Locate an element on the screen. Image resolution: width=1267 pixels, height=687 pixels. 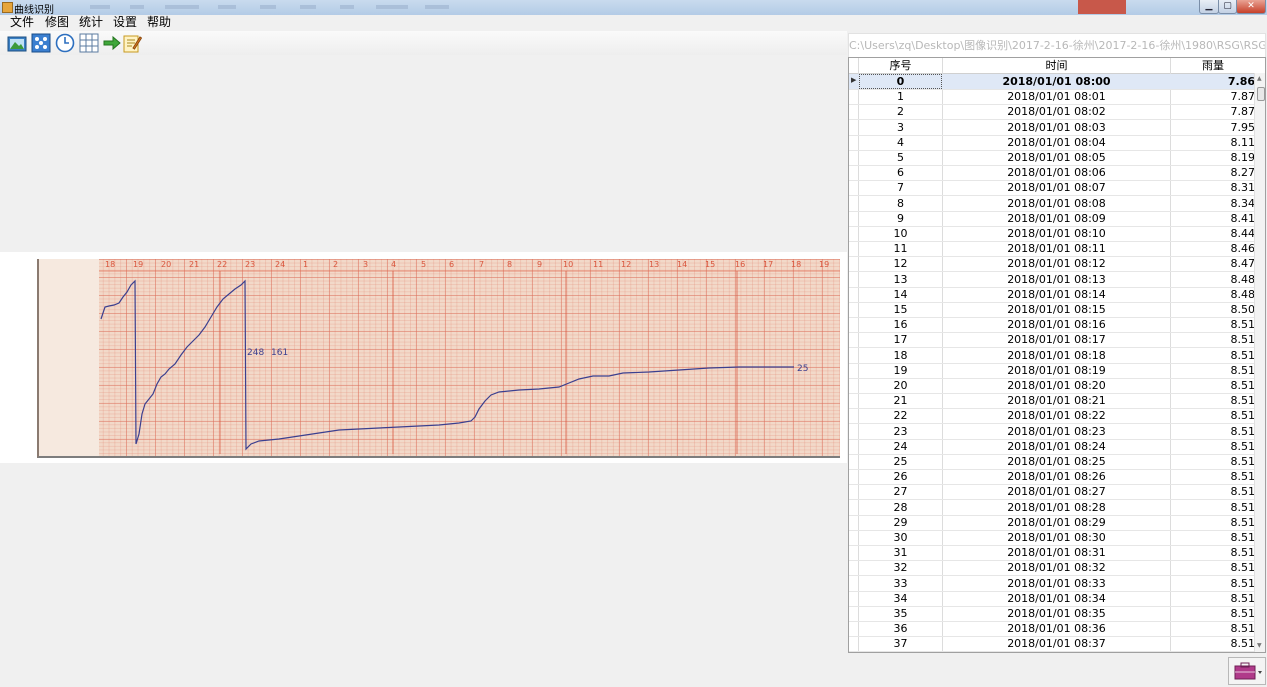
cell-index: 25 is located at coordinates (900, 461).